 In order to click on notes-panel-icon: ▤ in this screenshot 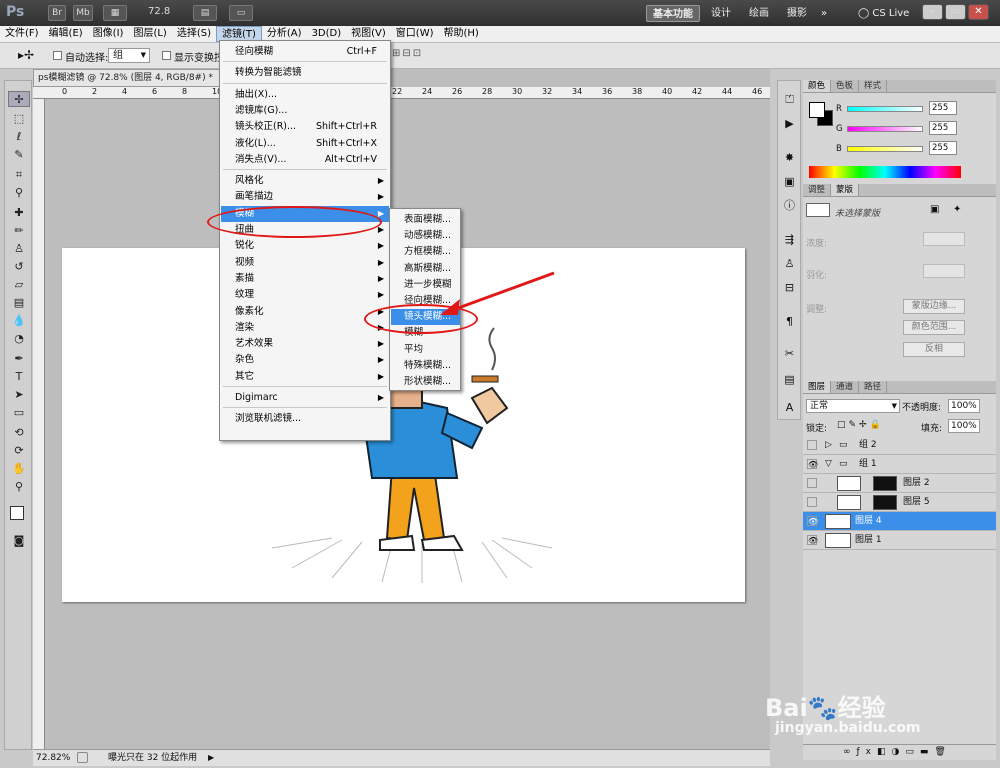, I will do `click(789, 379)`.